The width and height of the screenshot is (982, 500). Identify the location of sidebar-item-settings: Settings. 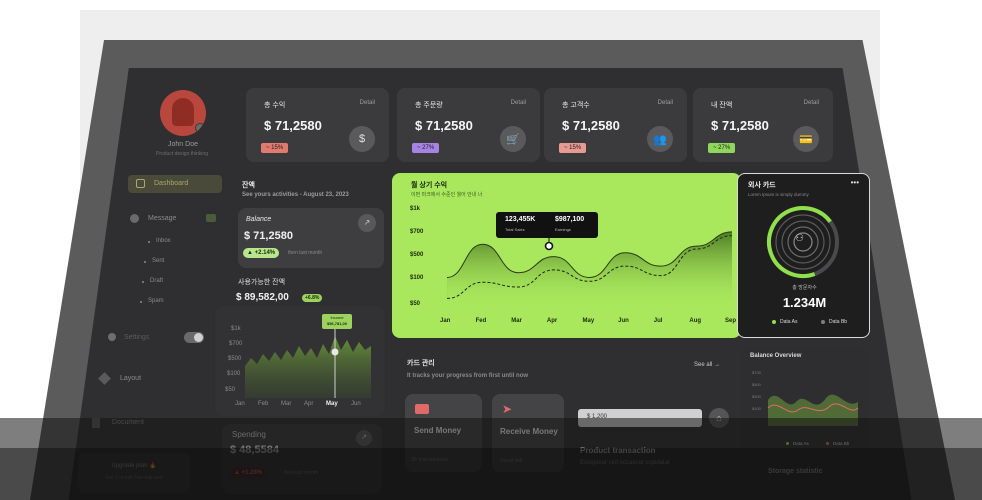
(158, 338).